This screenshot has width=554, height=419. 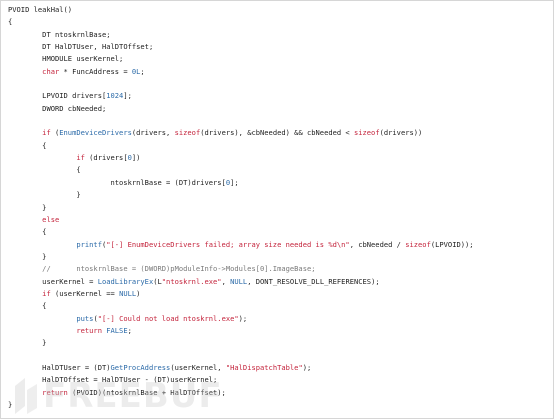 What do you see at coordinates (106, 158) in the screenshot?
I see `code-text-segment: (drivers[` at bounding box center [106, 158].